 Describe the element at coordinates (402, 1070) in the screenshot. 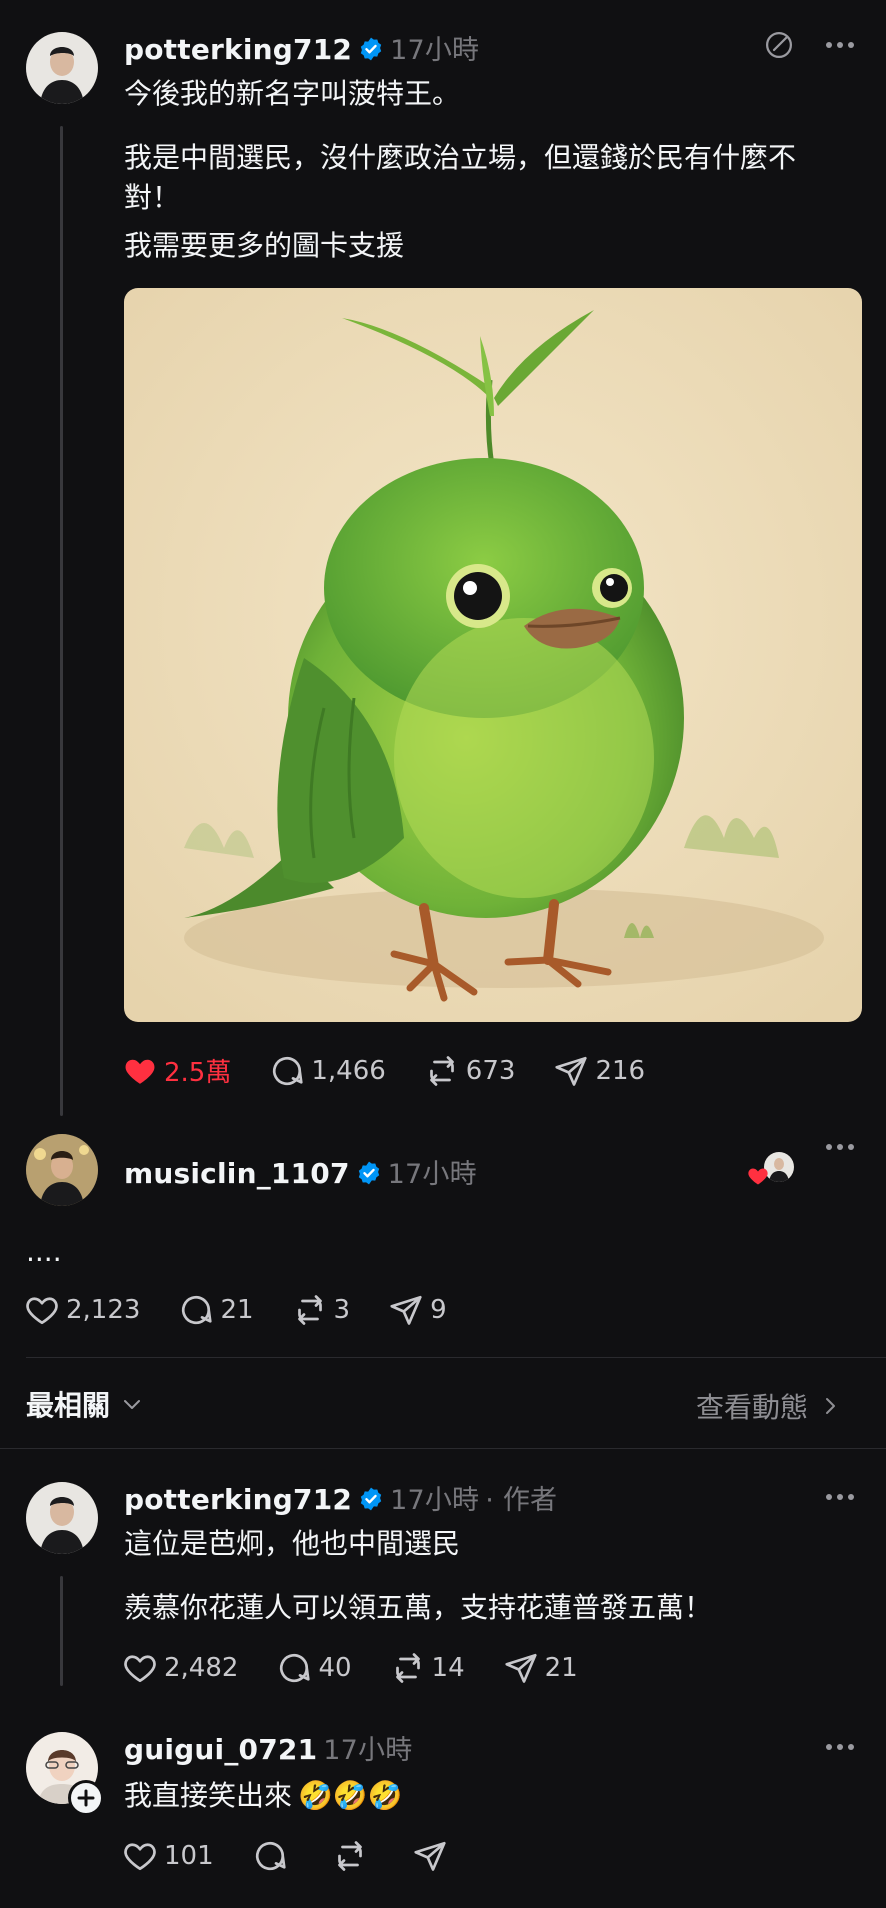

I see `post-actions: 2.5萬 1,466 673 216` at that location.